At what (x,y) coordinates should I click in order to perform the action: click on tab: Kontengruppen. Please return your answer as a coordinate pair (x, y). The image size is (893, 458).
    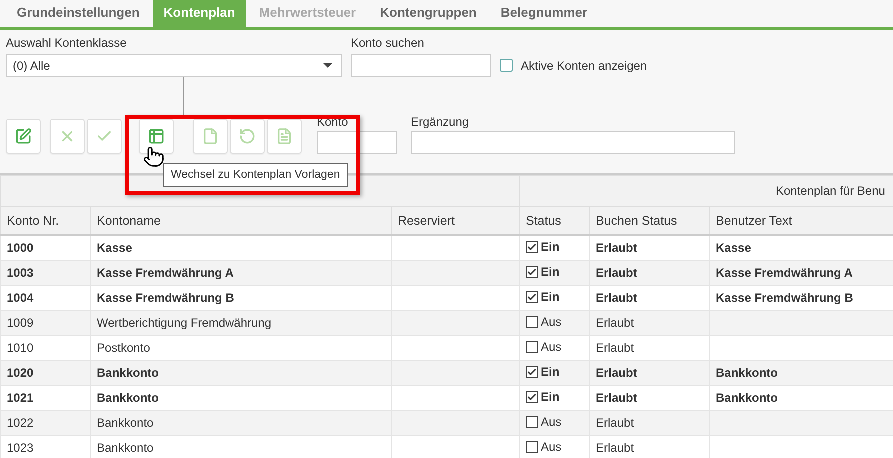
    Looking at the image, I should click on (428, 13).